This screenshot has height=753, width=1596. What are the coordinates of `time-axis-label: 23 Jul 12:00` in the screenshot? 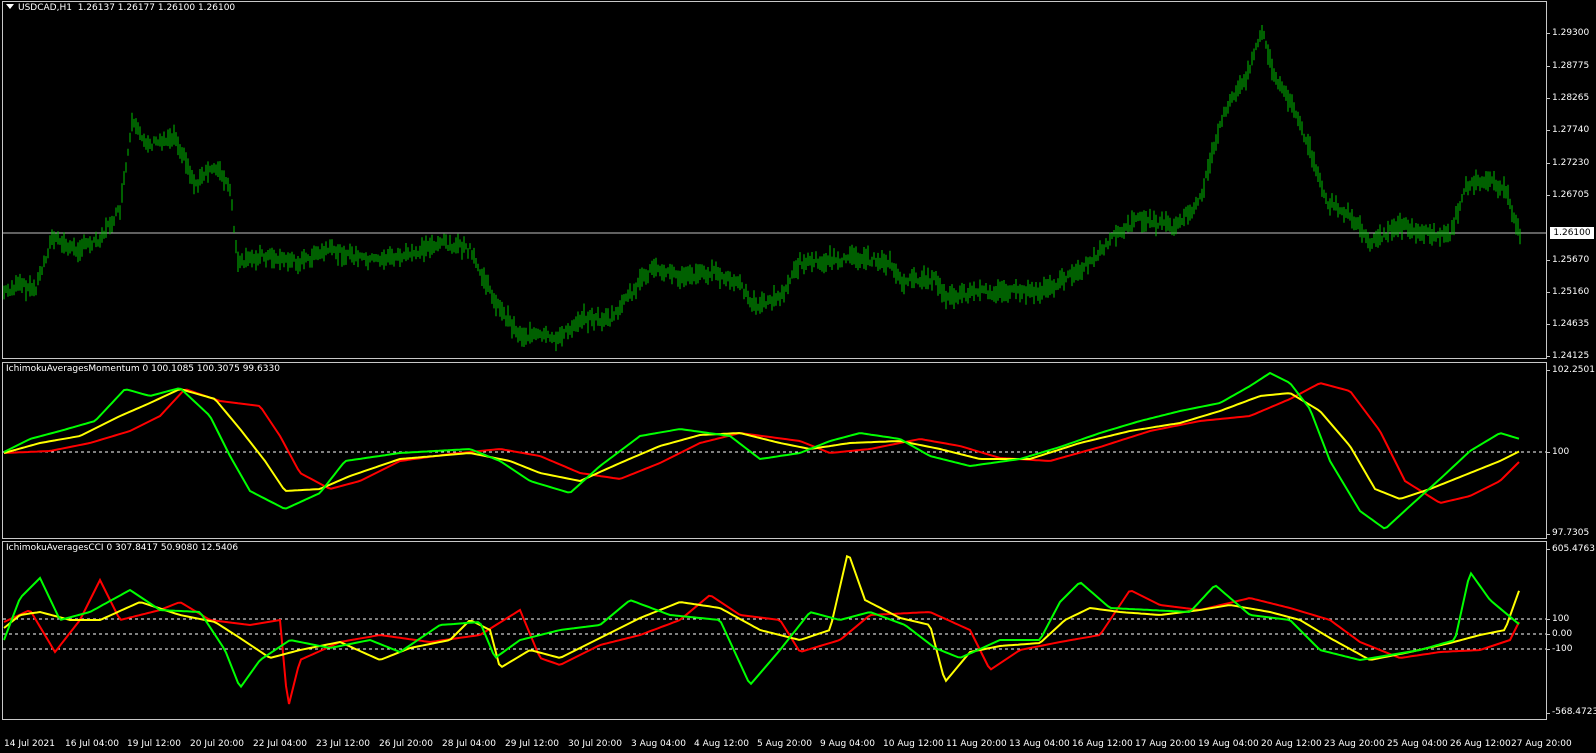 It's located at (343, 744).